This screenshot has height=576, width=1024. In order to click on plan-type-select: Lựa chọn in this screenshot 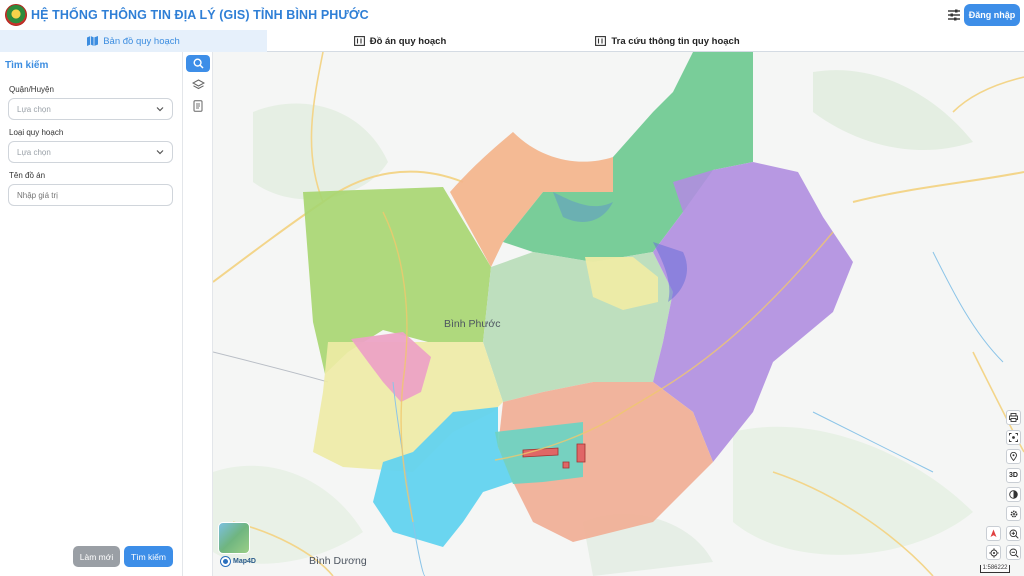, I will do `click(90, 152)`.